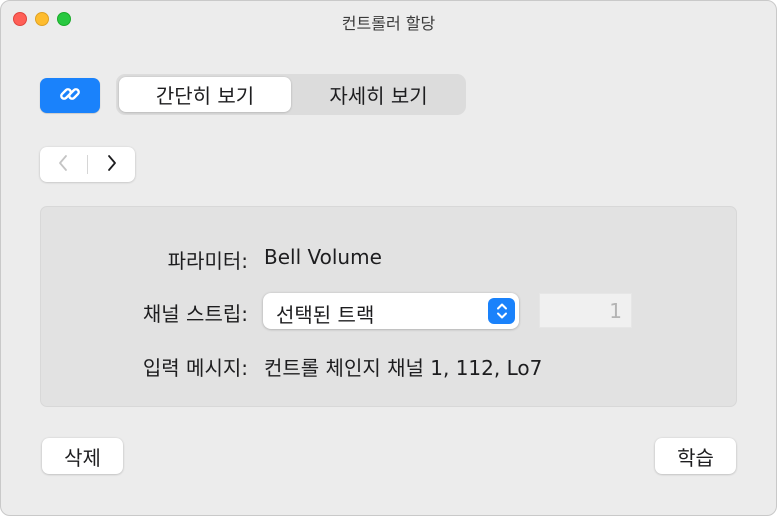  I want to click on channel-strip-popup: 선택된 트랙, so click(391, 311).